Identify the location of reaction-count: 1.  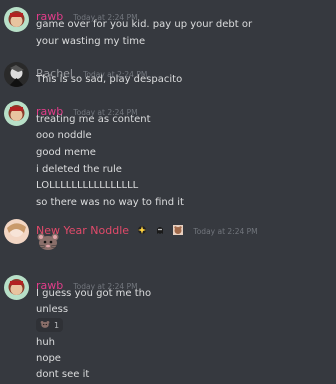
(57, 325).